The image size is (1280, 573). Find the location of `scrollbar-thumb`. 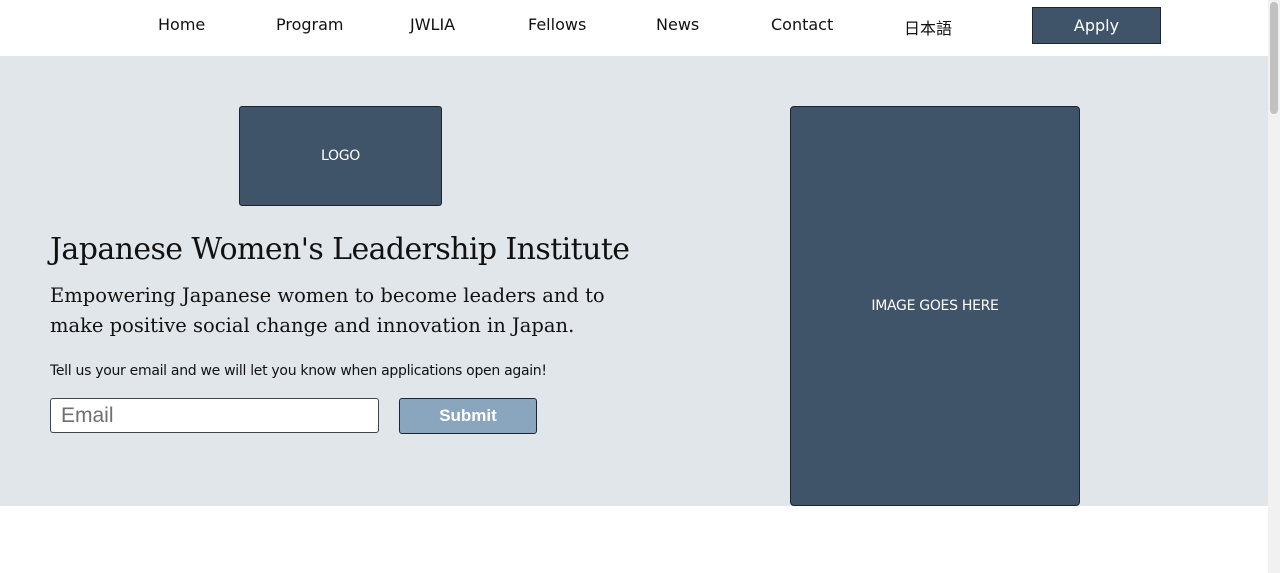

scrollbar-thumb is located at coordinates (1274, 58).